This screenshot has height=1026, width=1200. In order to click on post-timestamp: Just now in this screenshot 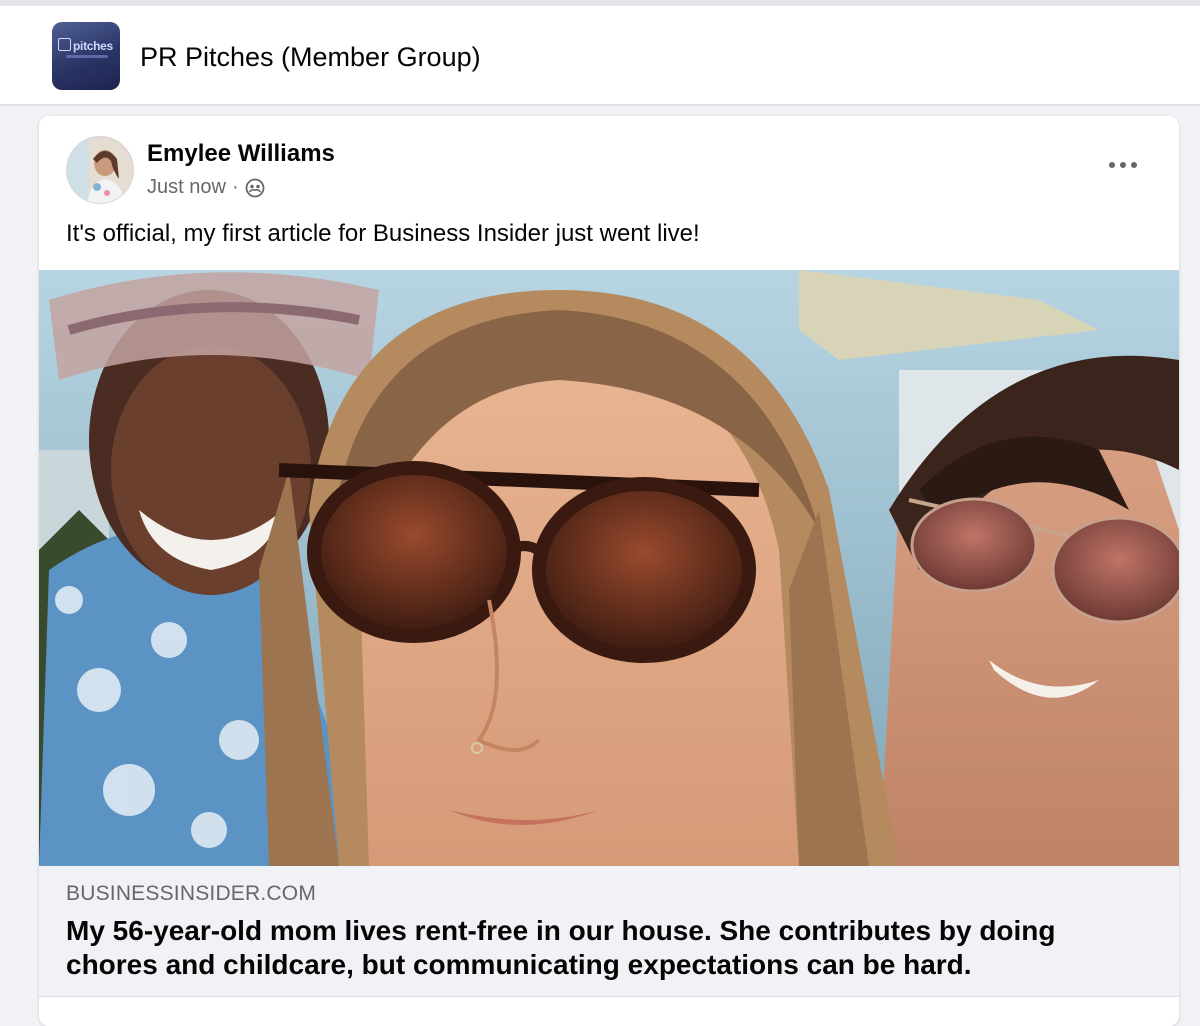, I will do `click(186, 187)`.